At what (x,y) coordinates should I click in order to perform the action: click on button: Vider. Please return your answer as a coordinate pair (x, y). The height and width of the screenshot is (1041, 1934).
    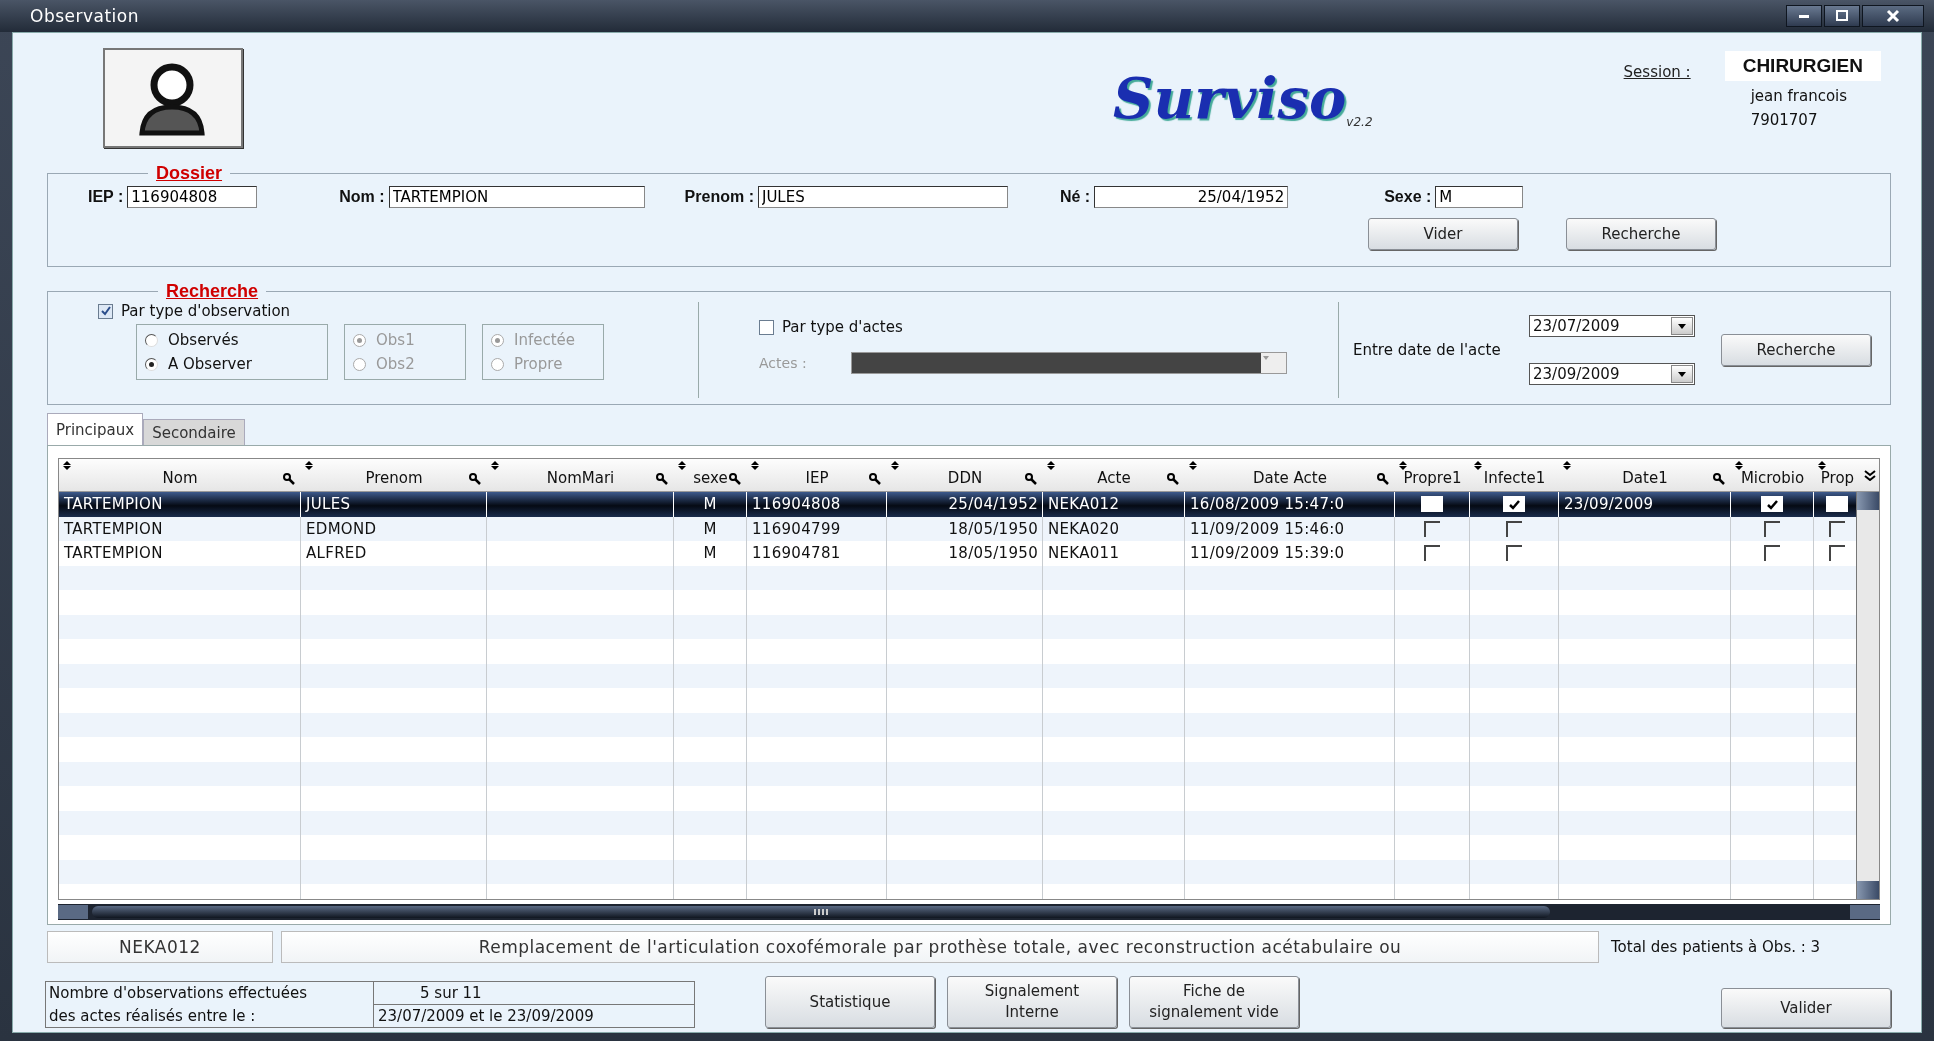
    Looking at the image, I should click on (1443, 234).